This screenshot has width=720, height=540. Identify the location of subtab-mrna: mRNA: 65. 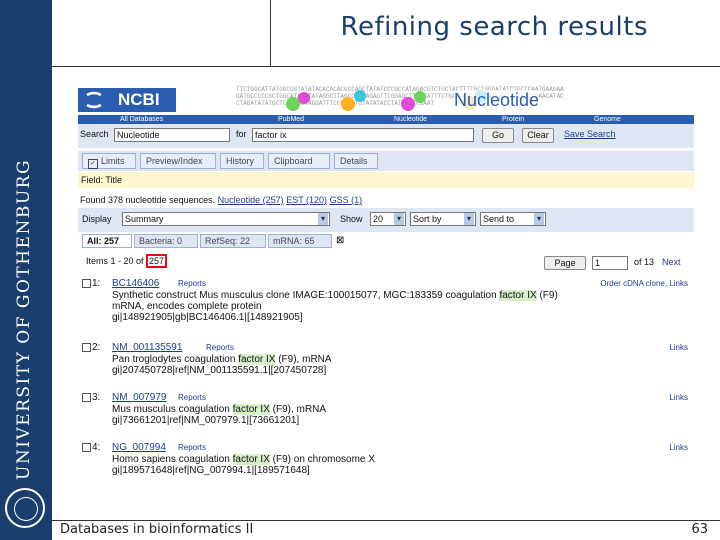
(300, 241).